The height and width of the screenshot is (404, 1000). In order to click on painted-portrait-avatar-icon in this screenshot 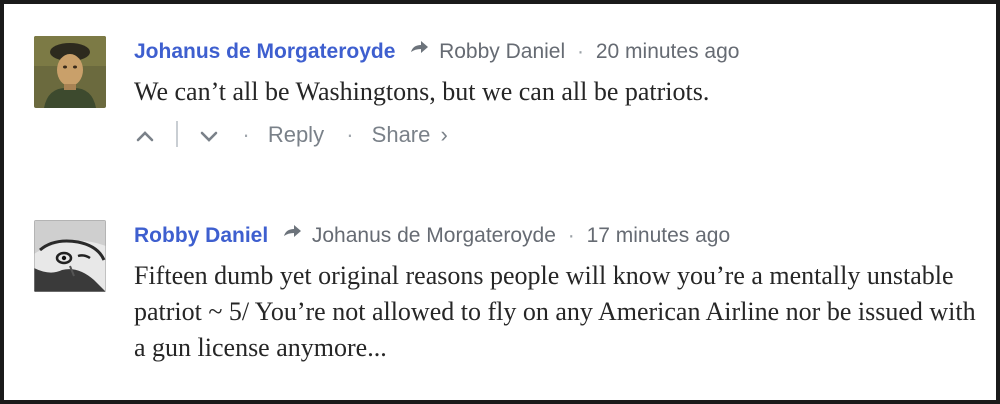, I will do `click(70, 72)`.